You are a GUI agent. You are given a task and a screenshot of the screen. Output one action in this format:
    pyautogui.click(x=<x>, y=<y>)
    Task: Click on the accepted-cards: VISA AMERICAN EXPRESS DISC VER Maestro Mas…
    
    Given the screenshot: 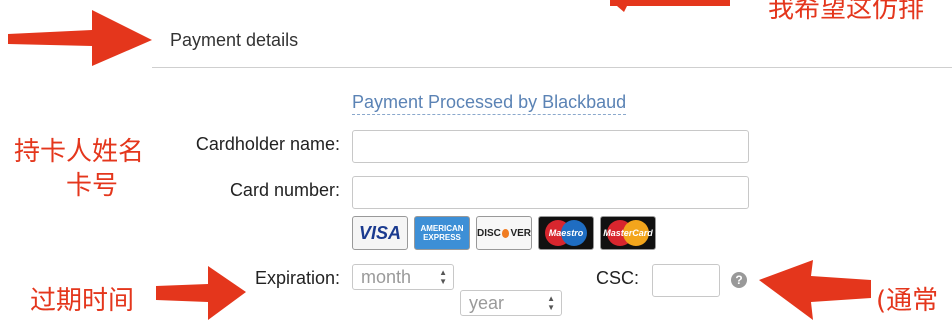 What is the action you would take?
    pyautogui.click(x=504, y=233)
    